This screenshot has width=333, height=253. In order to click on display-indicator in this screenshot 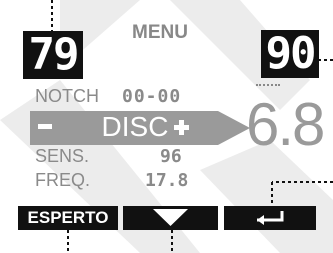, I will do `click(268, 86)`.